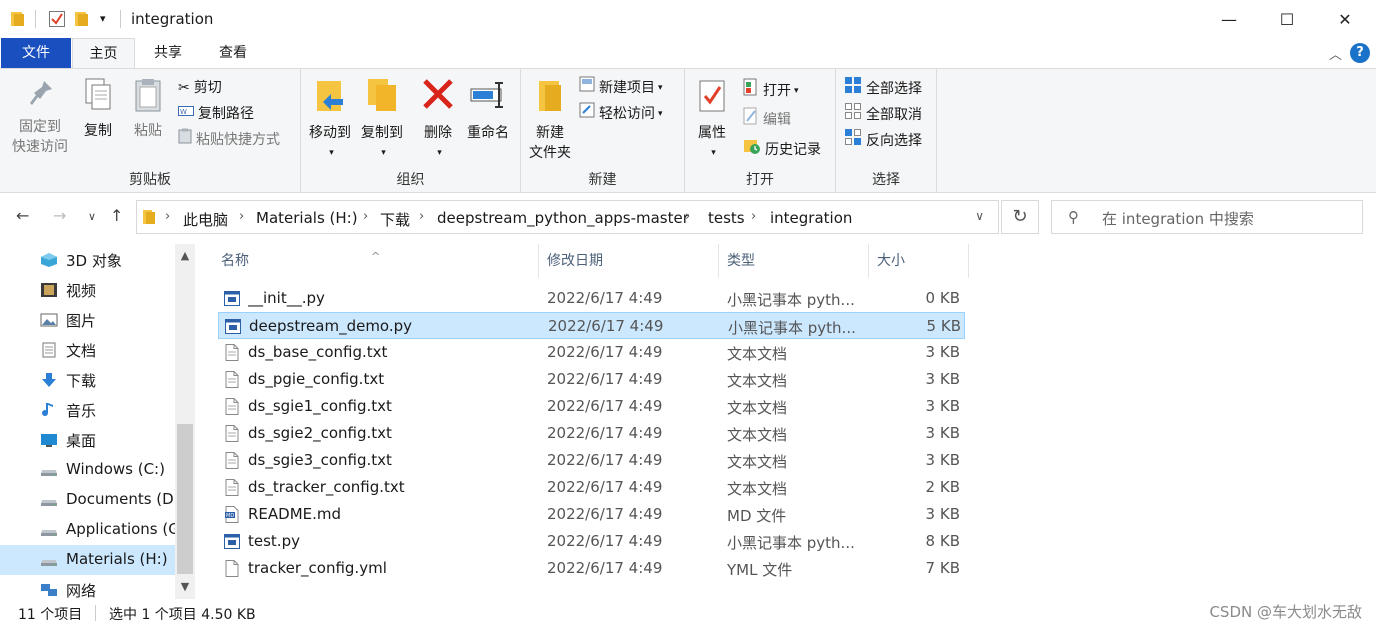 The width and height of the screenshot is (1376, 629). What do you see at coordinates (216, 114) in the screenshot?
I see `copy-path-button: W 复制路径` at bounding box center [216, 114].